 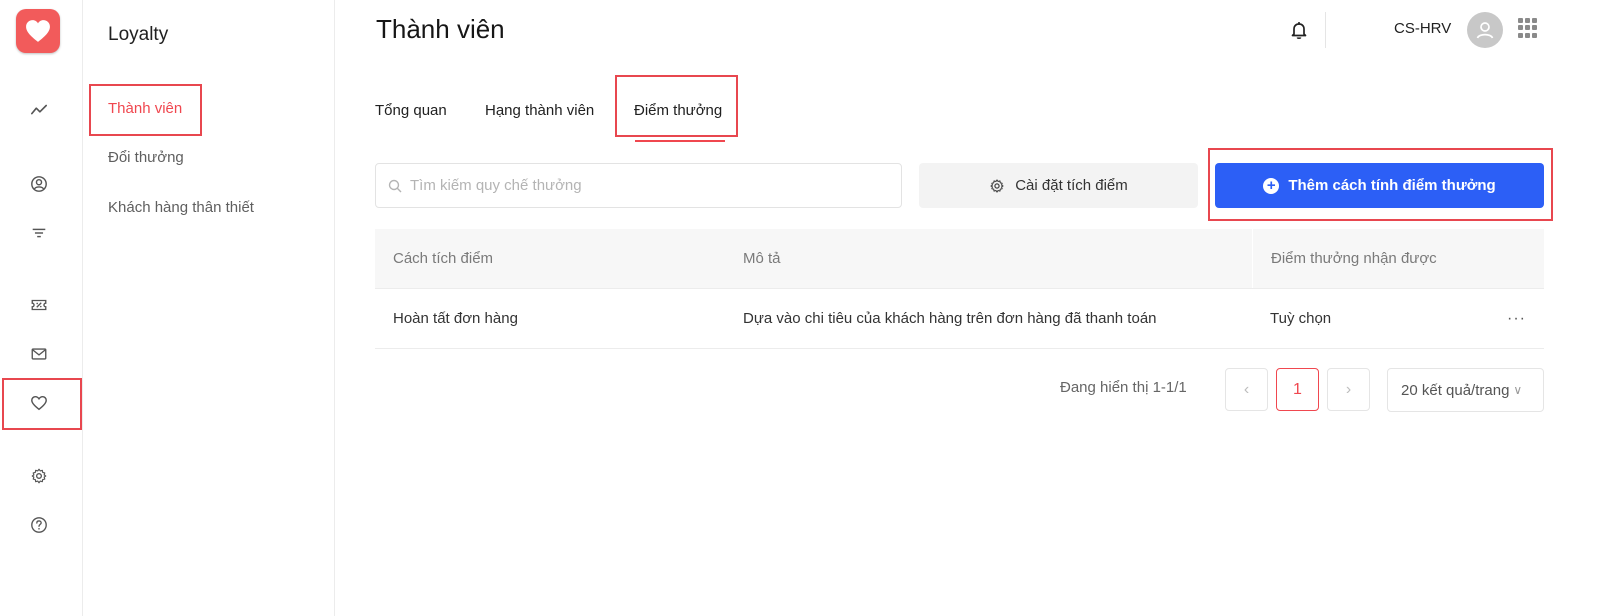 I want to click on points-settings-button: Cài đặt tích điểm, so click(x=1058, y=185).